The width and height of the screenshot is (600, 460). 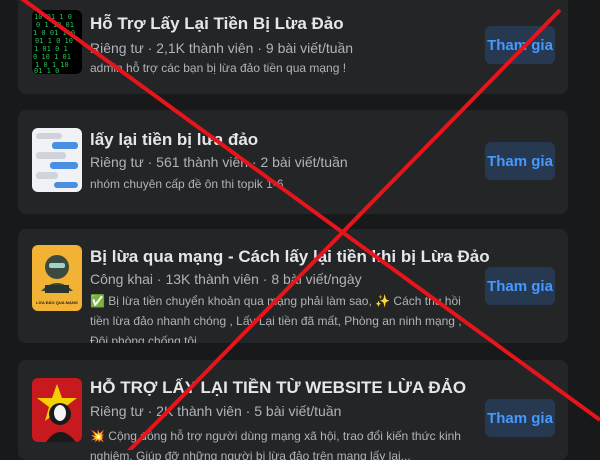 I want to click on group-thumbnail-chat, so click(x=57, y=160).